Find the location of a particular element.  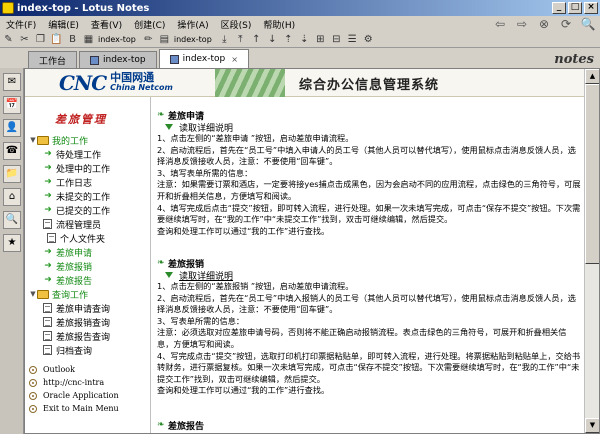

nav-item-archive-query: 归档查询 is located at coordinates (87, 350).